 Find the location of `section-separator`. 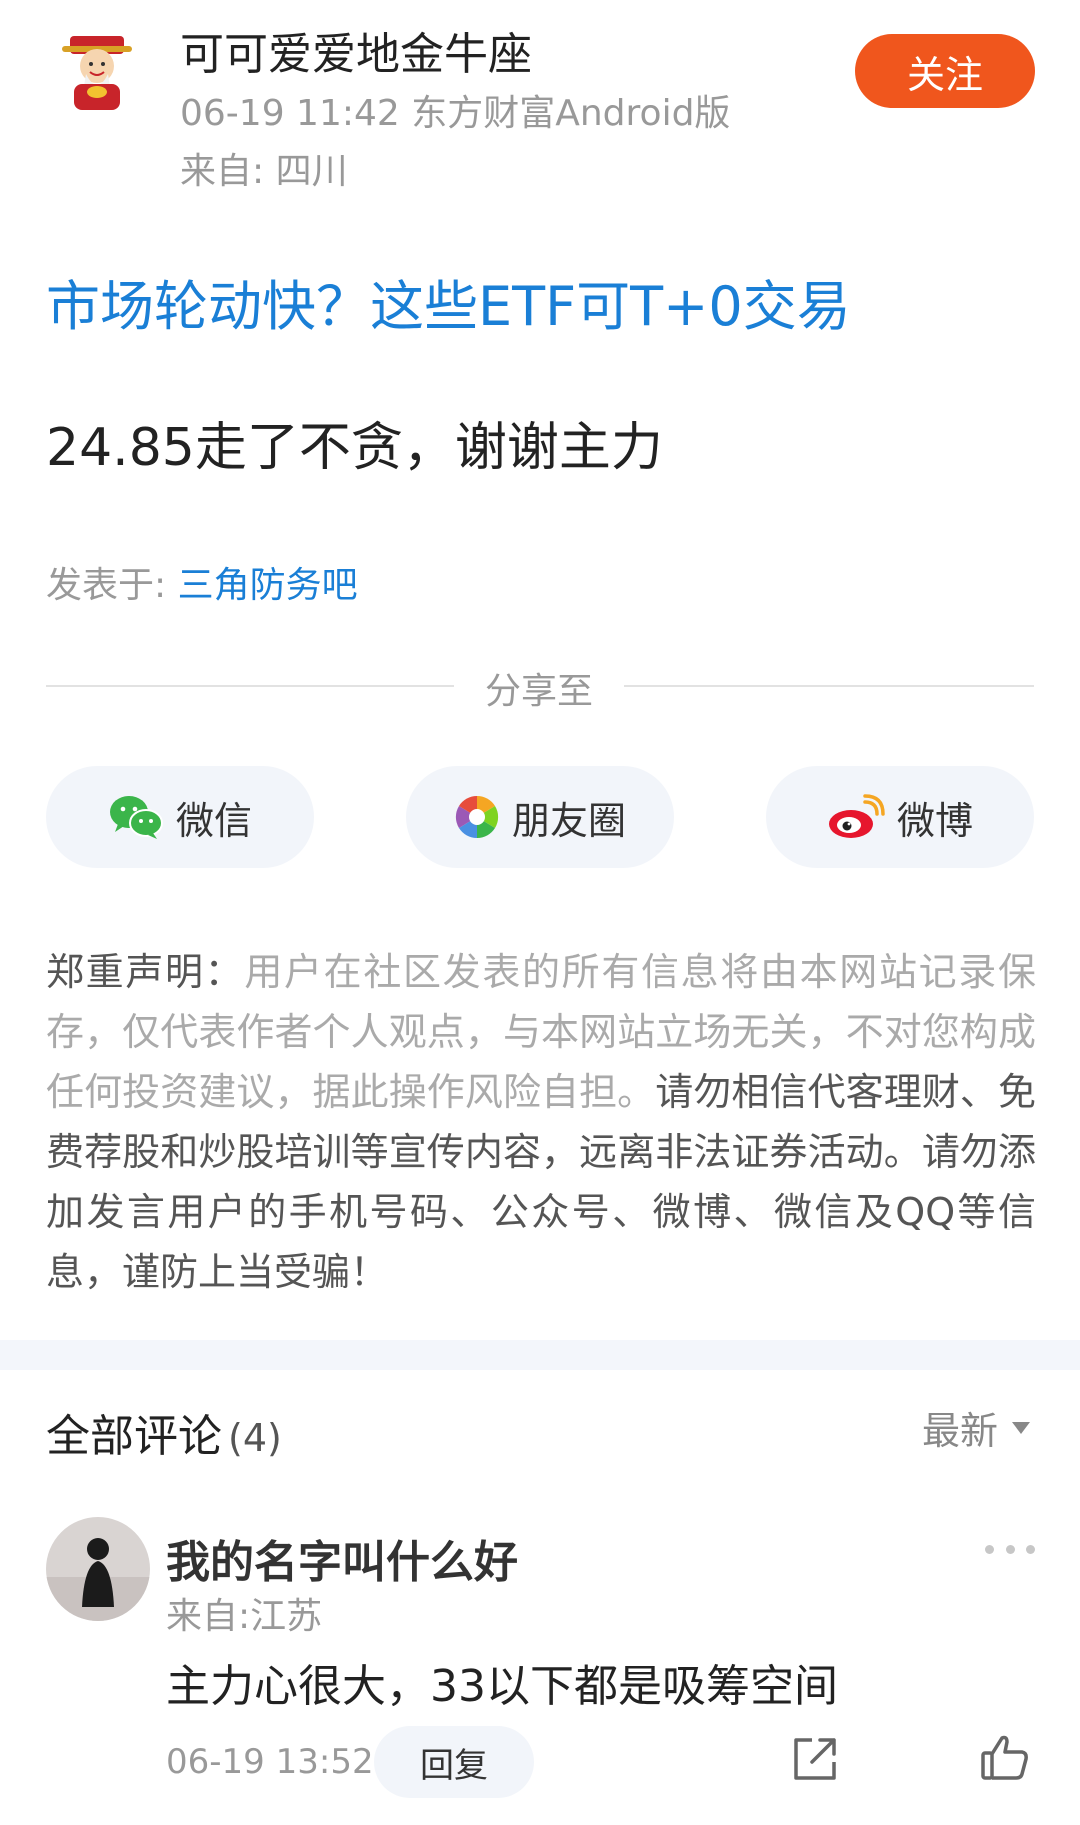

section-separator is located at coordinates (540, 1355).